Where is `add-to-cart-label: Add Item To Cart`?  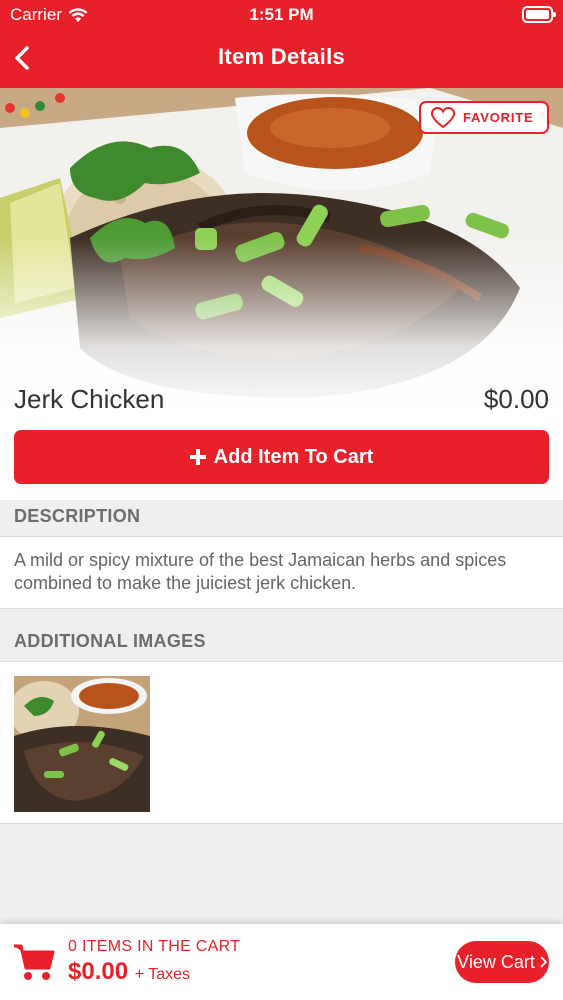 add-to-cart-label: Add Item To Cart is located at coordinates (293, 456).